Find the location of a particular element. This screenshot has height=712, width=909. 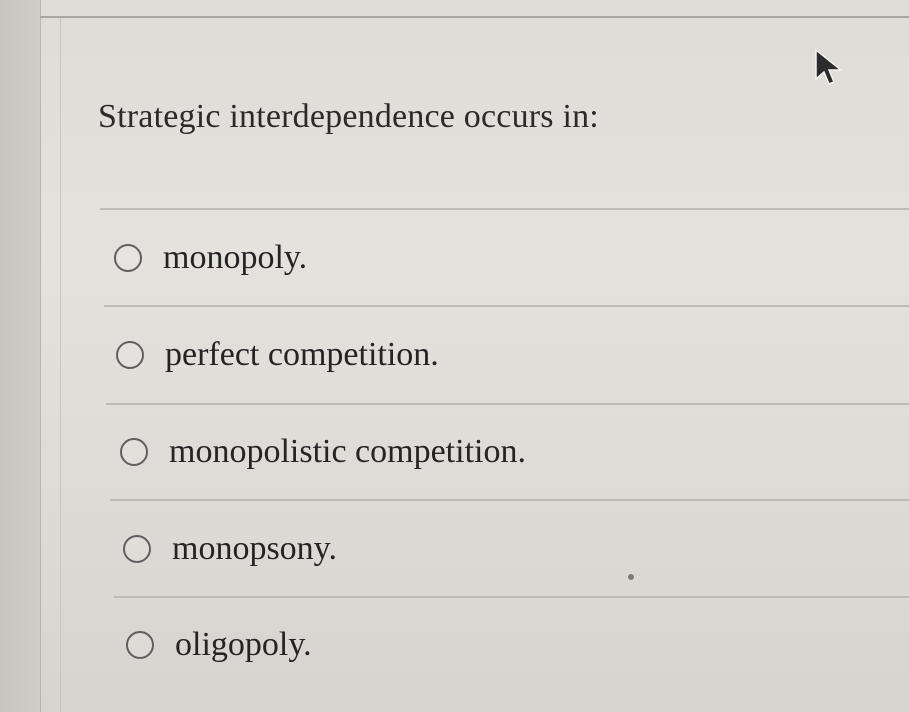

answer-label: monopoly. is located at coordinates (235, 257).